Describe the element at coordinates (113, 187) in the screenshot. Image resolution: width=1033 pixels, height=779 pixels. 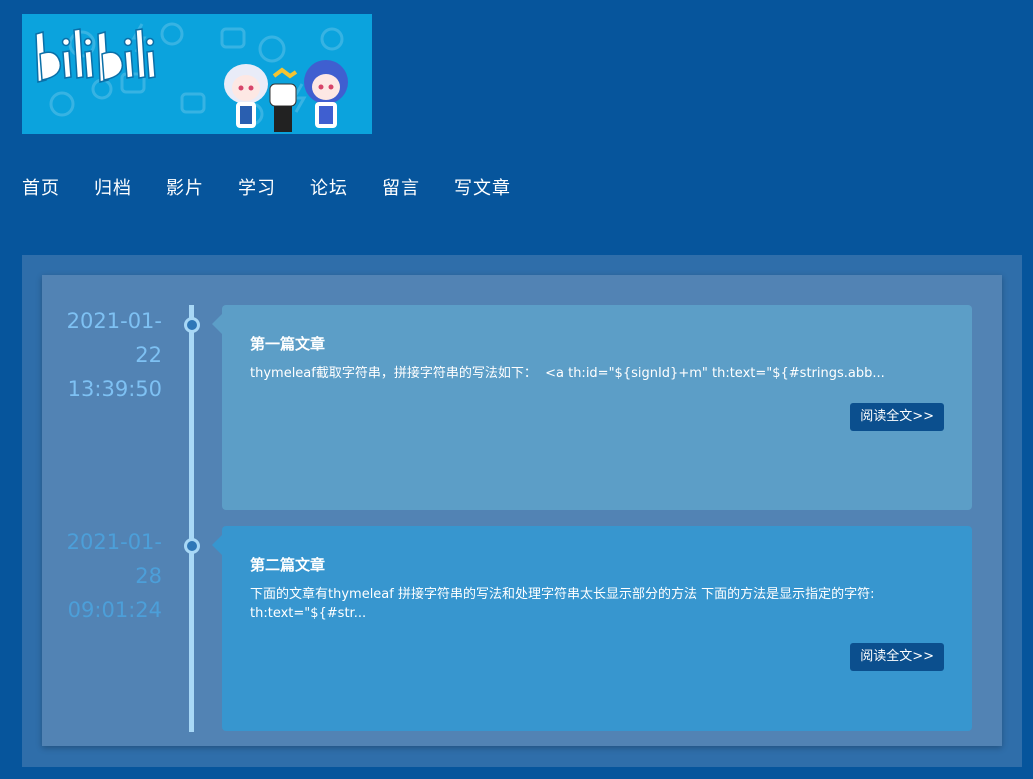
I see `nav-item-archive: 归档` at that location.